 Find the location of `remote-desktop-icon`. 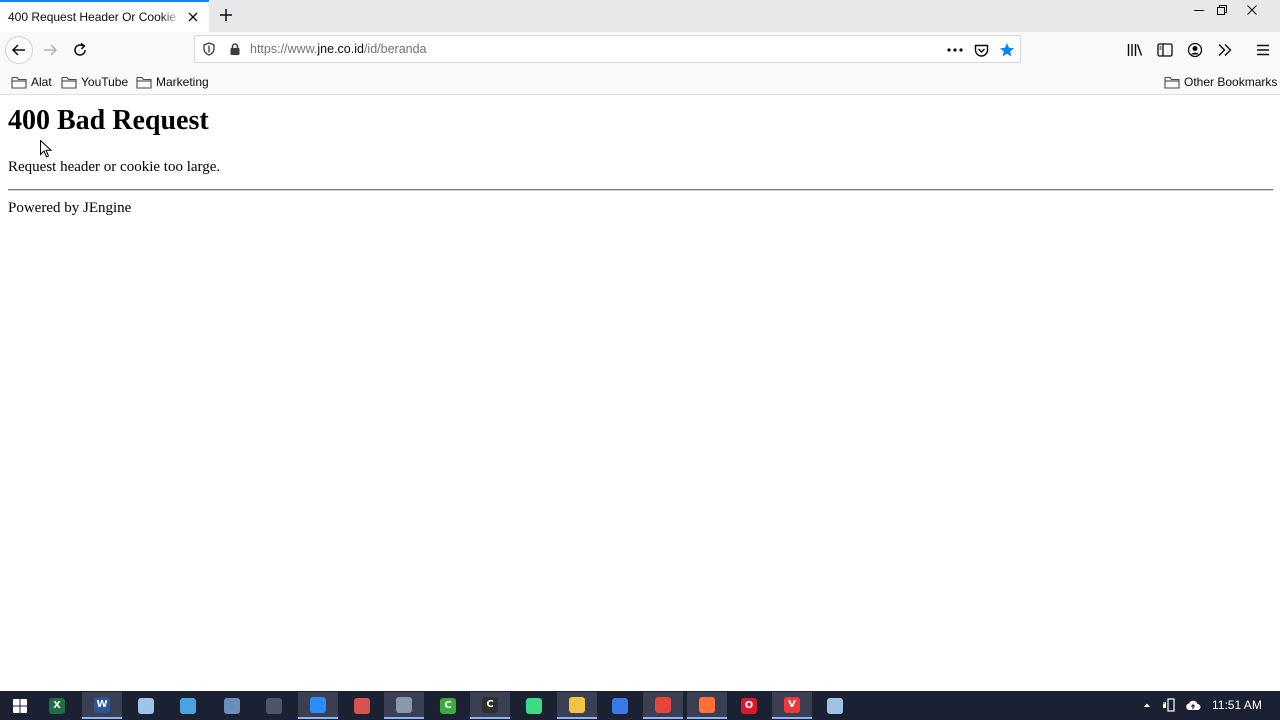

remote-desktop-icon is located at coordinates (188, 705).